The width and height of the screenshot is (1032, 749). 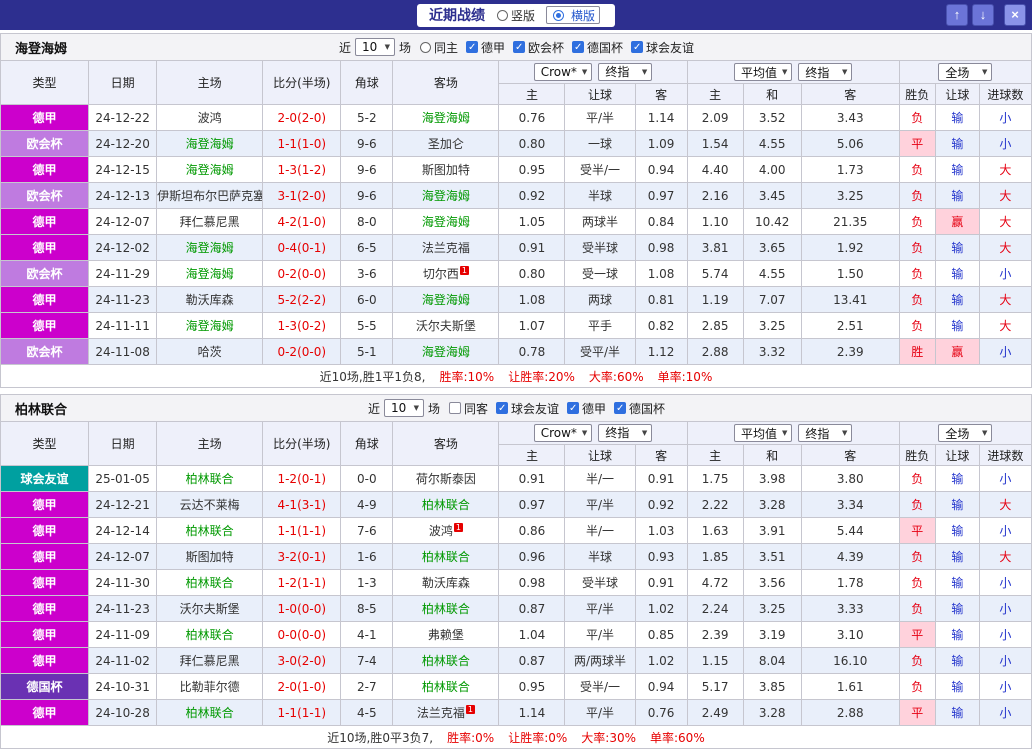 What do you see at coordinates (302, 299) in the screenshot?
I see `score-cell: 5-2(2-2)` at bounding box center [302, 299].